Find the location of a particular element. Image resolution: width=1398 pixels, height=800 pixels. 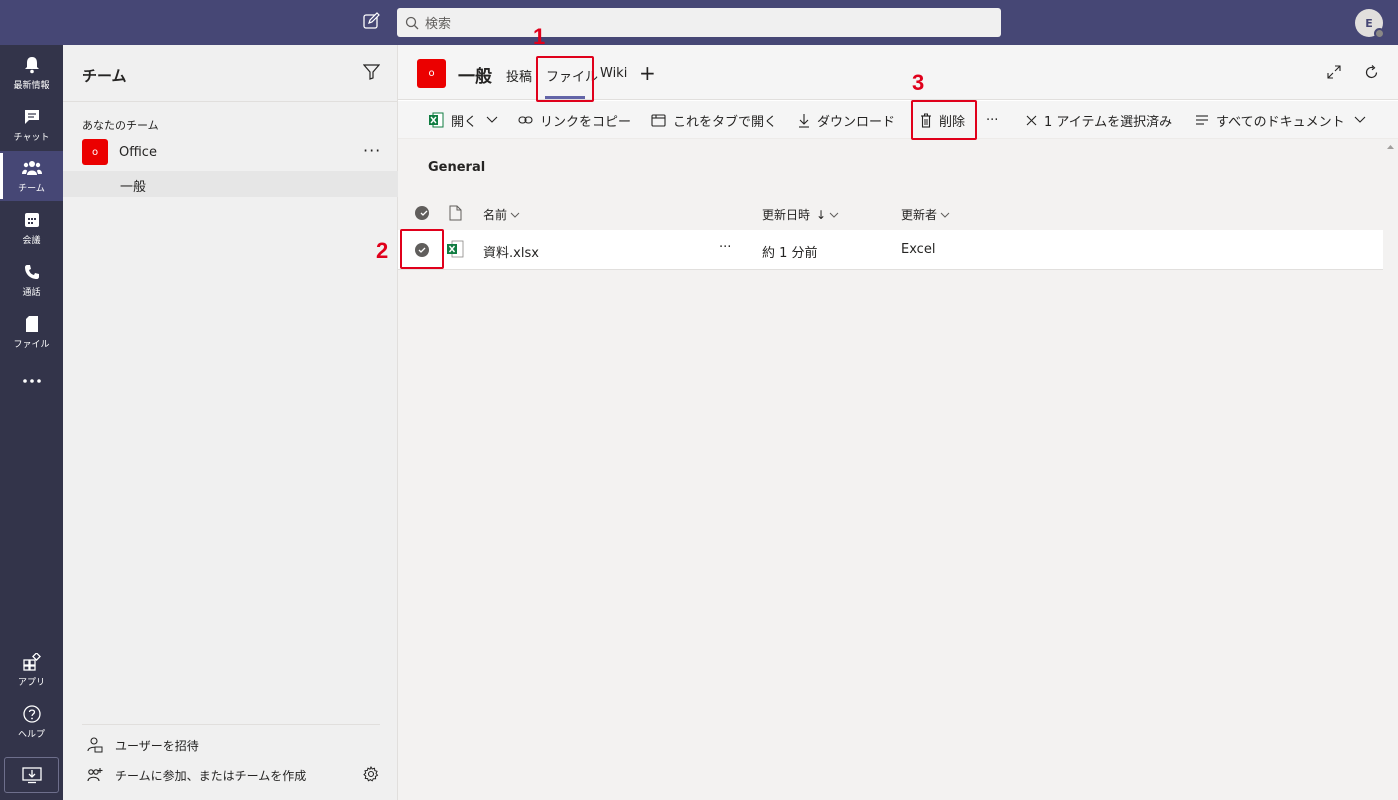

team-logo: o is located at coordinates (95, 152).